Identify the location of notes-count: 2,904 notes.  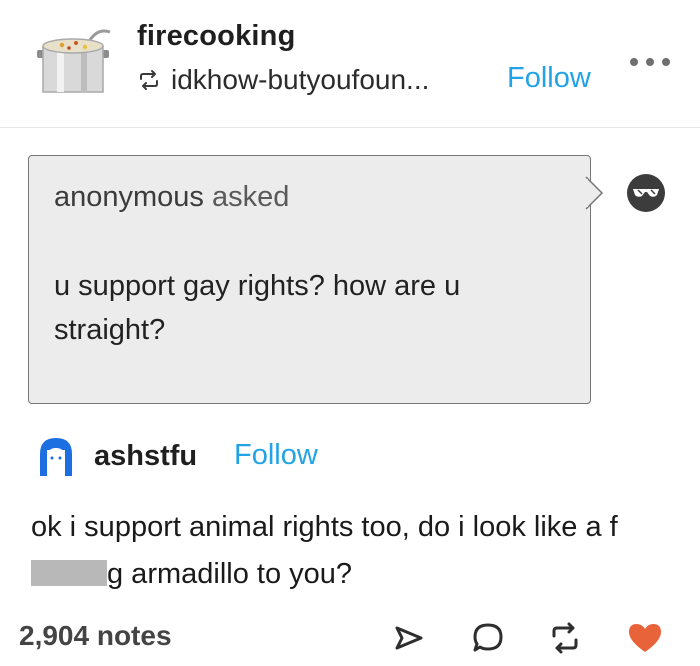
(95, 636).